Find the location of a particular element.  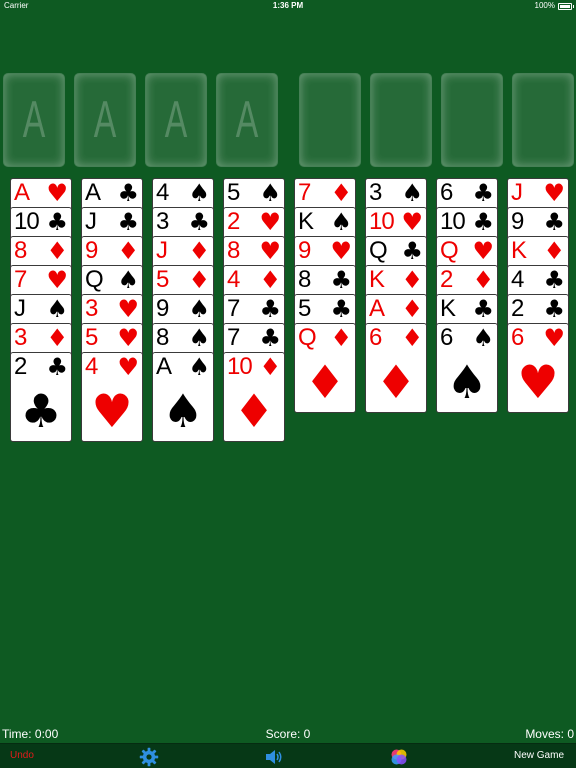

info-bar: Time: 0:00 Score: 0 Moves: 0 is located at coordinates (288, 734).